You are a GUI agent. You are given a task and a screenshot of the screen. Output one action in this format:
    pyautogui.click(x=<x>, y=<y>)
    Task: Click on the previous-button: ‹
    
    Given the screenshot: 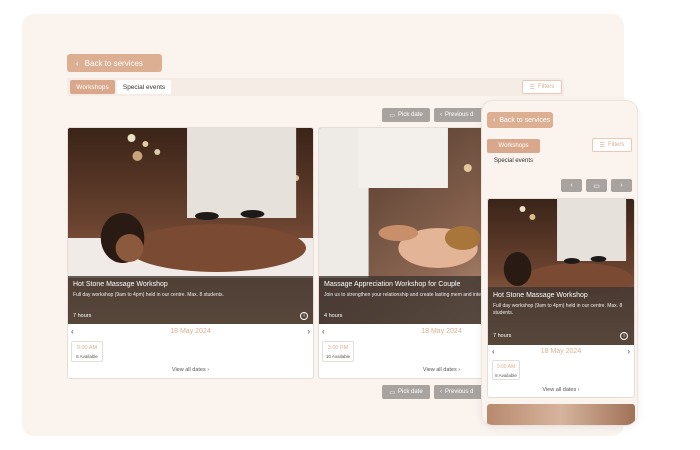 What is the action you would take?
    pyautogui.click(x=571, y=185)
    